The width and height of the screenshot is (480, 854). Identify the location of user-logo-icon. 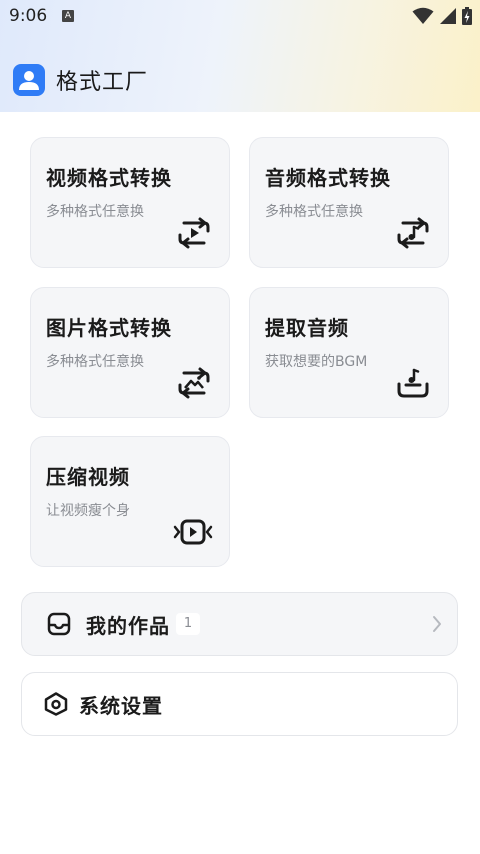
(29, 80).